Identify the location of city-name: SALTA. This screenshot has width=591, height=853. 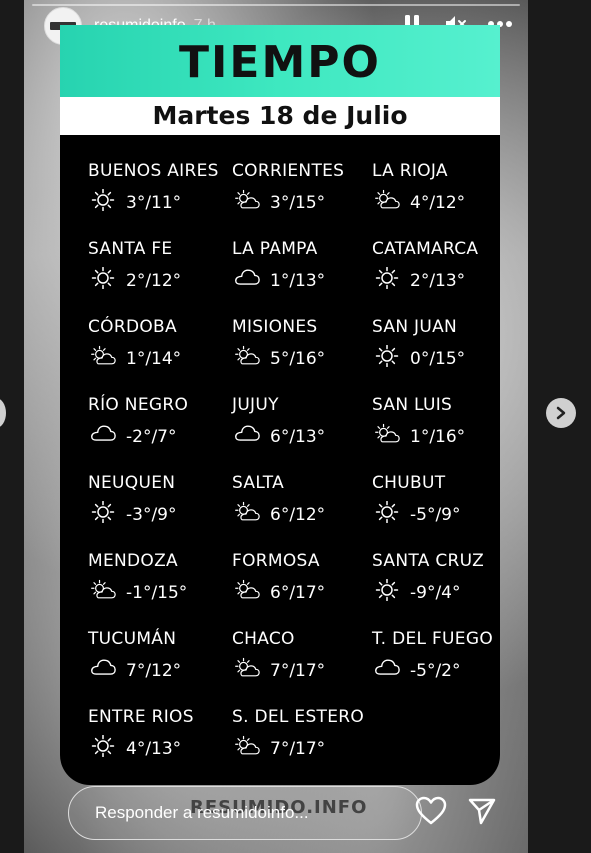
(258, 483).